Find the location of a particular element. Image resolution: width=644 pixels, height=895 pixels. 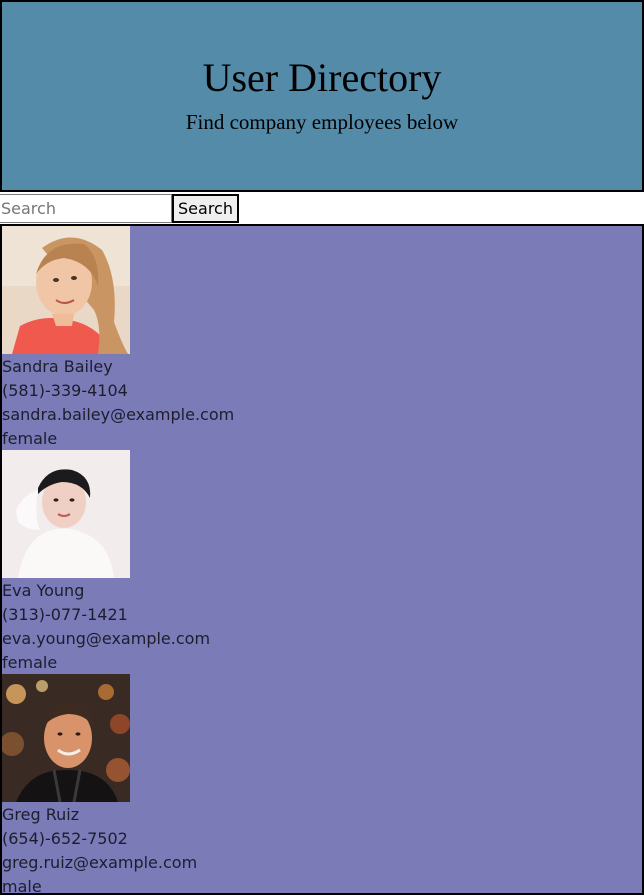

search-button: Search is located at coordinates (205, 208).